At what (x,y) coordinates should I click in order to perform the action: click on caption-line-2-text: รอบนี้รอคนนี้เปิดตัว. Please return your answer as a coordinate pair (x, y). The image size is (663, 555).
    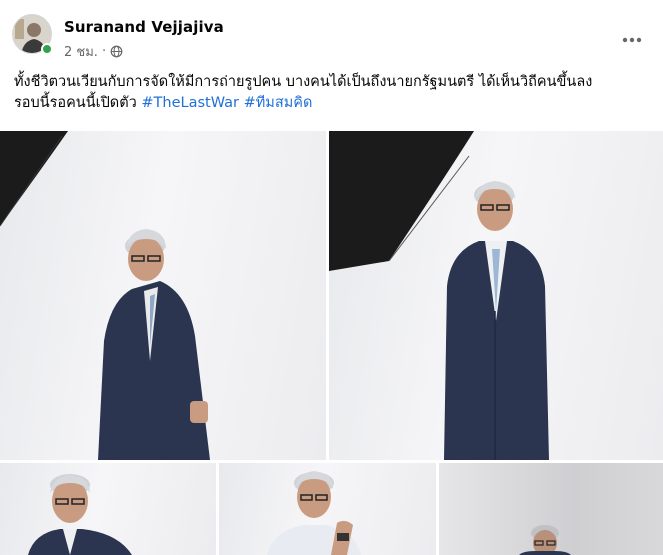
    Looking at the image, I should click on (75, 103).